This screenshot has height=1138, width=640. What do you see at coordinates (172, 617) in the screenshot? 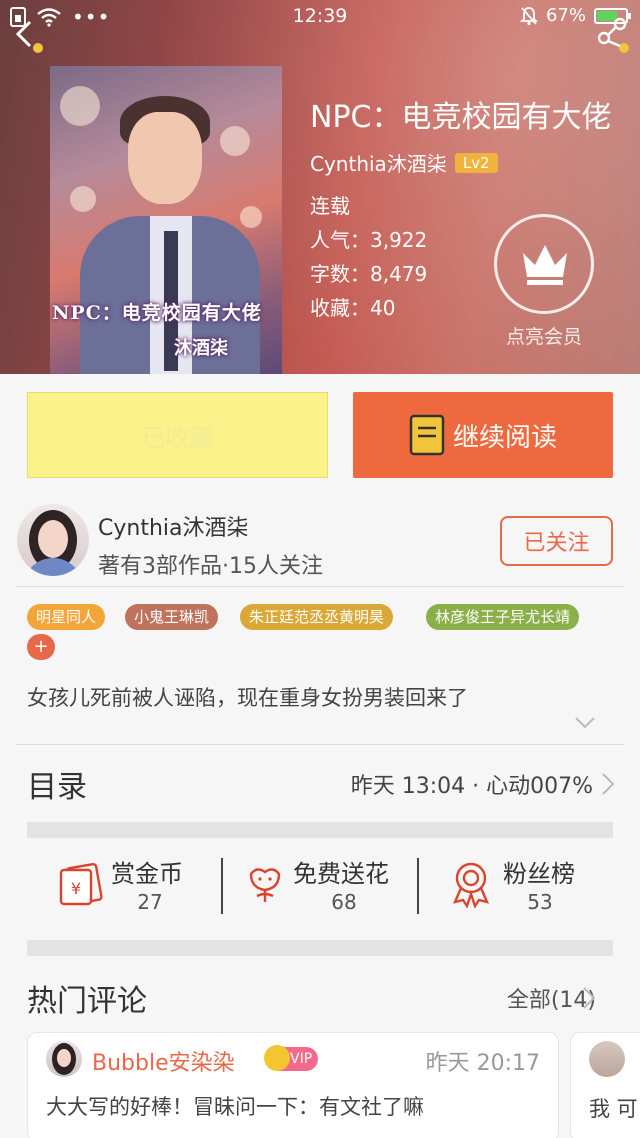
I see `tag-item: 小鬼王琳凯` at bounding box center [172, 617].